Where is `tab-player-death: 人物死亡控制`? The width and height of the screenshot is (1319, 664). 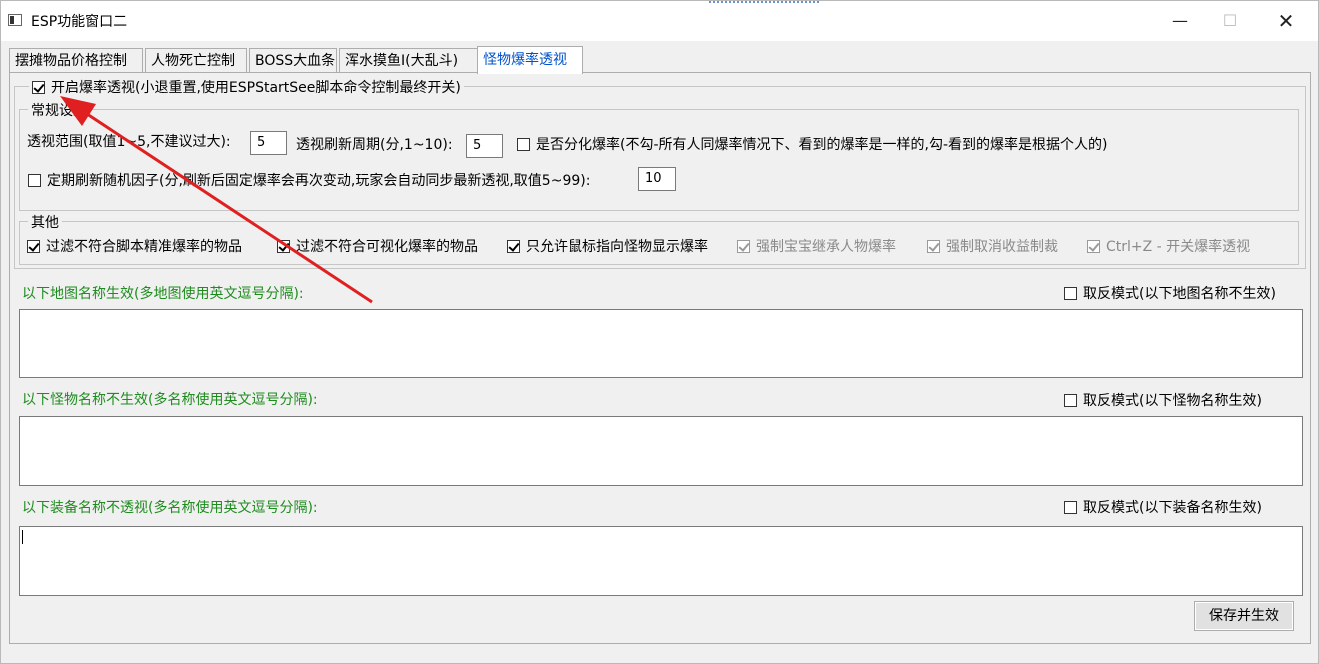
tab-player-death: 人物死亡控制 is located at coordinates (196, 60).